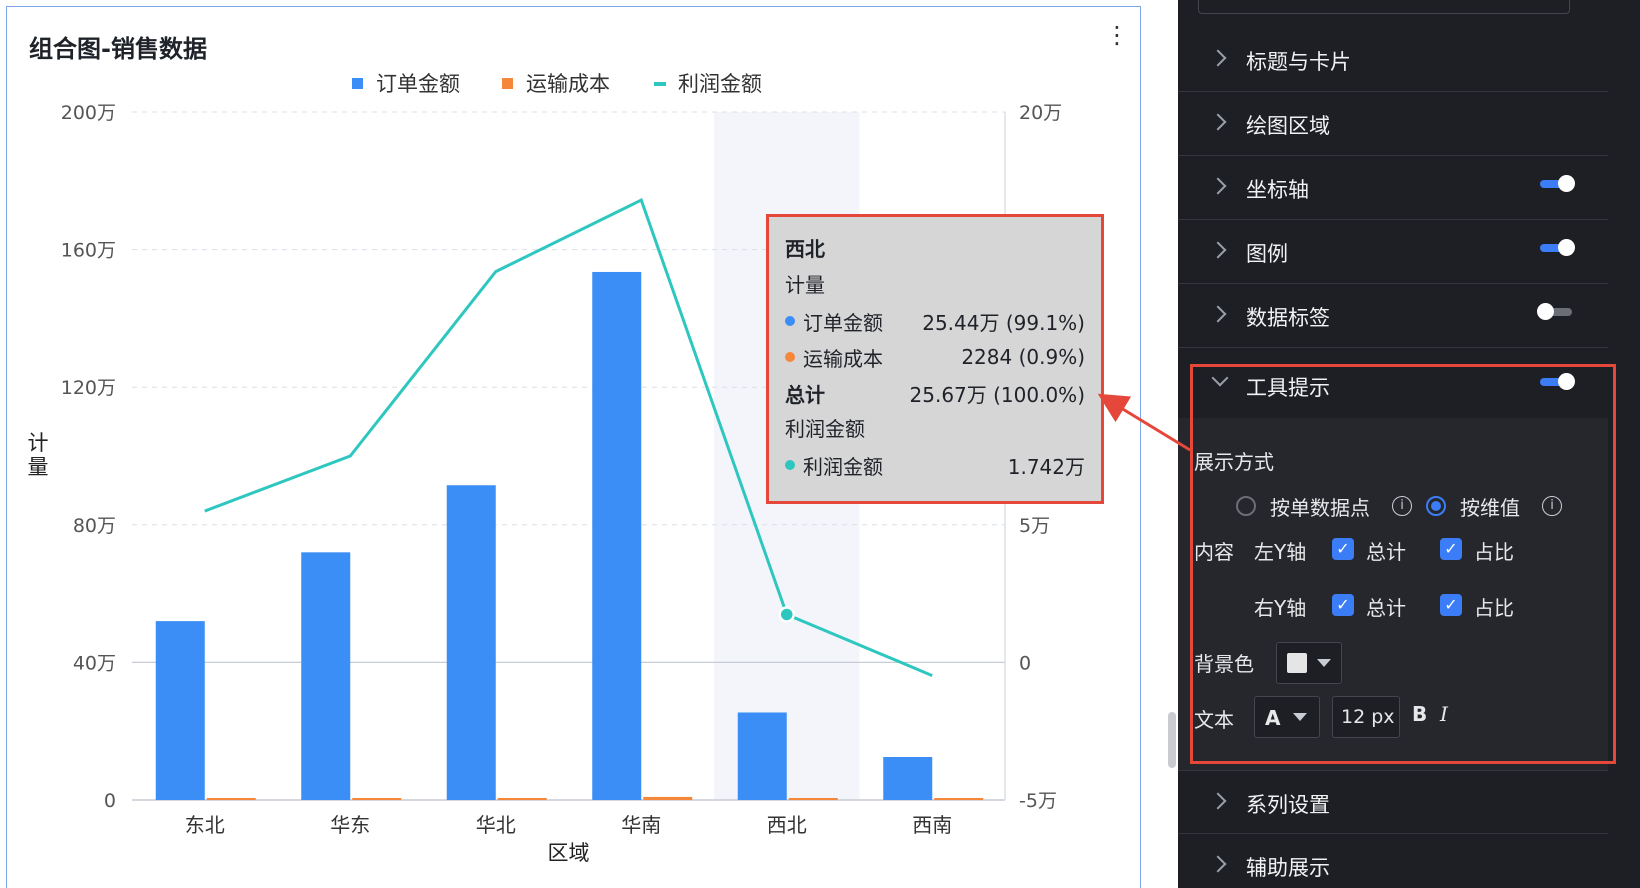 This screenshot has width=1640, height=888. What do you see at coordinates (1267, 254) in the screenshot?
I see `section-label: 图例` at bounding box center [1267, 254].